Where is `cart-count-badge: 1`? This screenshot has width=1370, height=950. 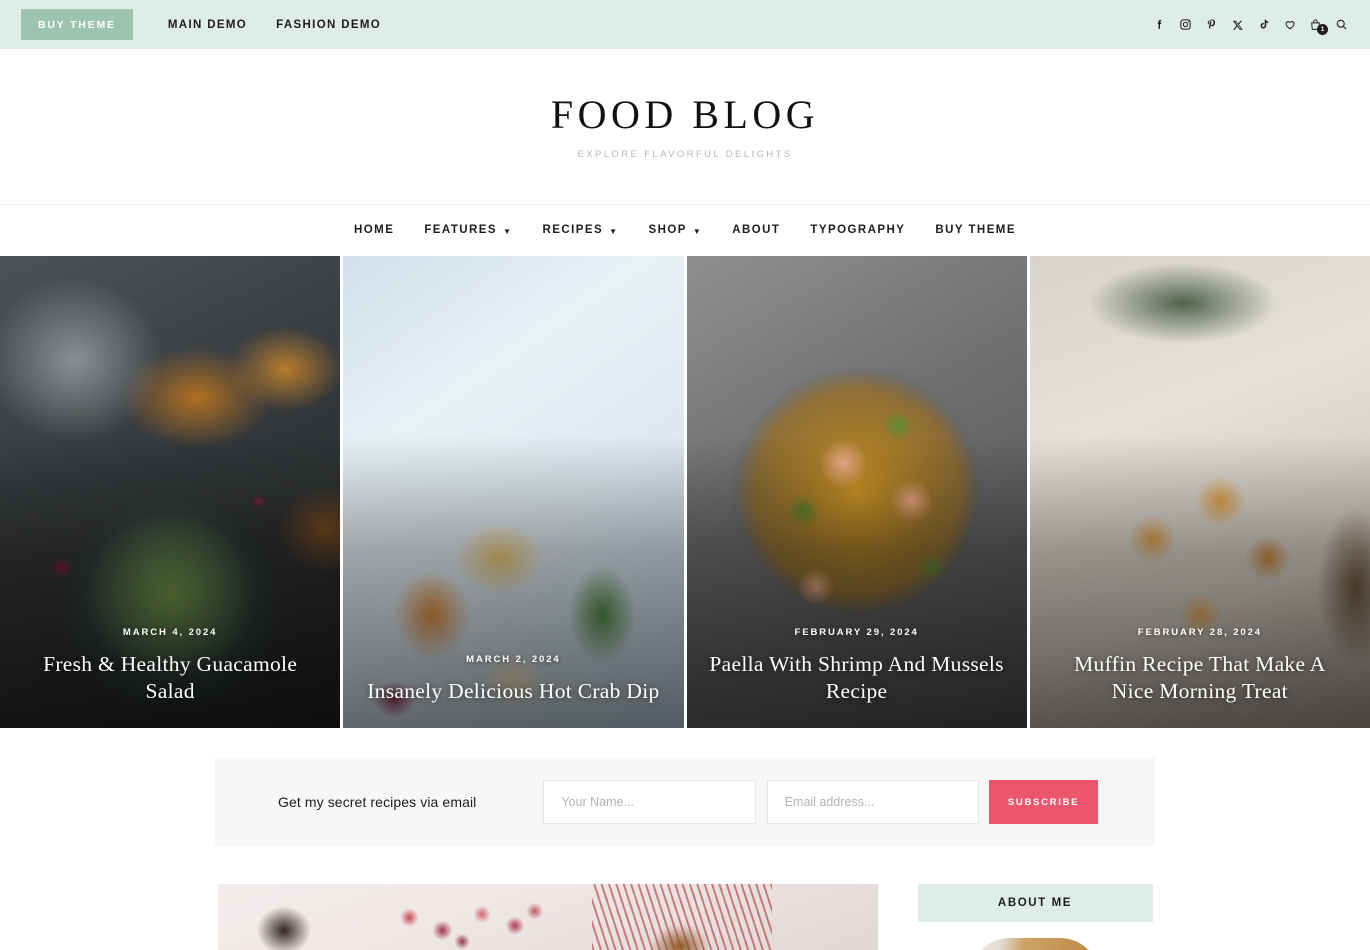 cart-count-badge: 1 is located at coordinates (1322, 29).